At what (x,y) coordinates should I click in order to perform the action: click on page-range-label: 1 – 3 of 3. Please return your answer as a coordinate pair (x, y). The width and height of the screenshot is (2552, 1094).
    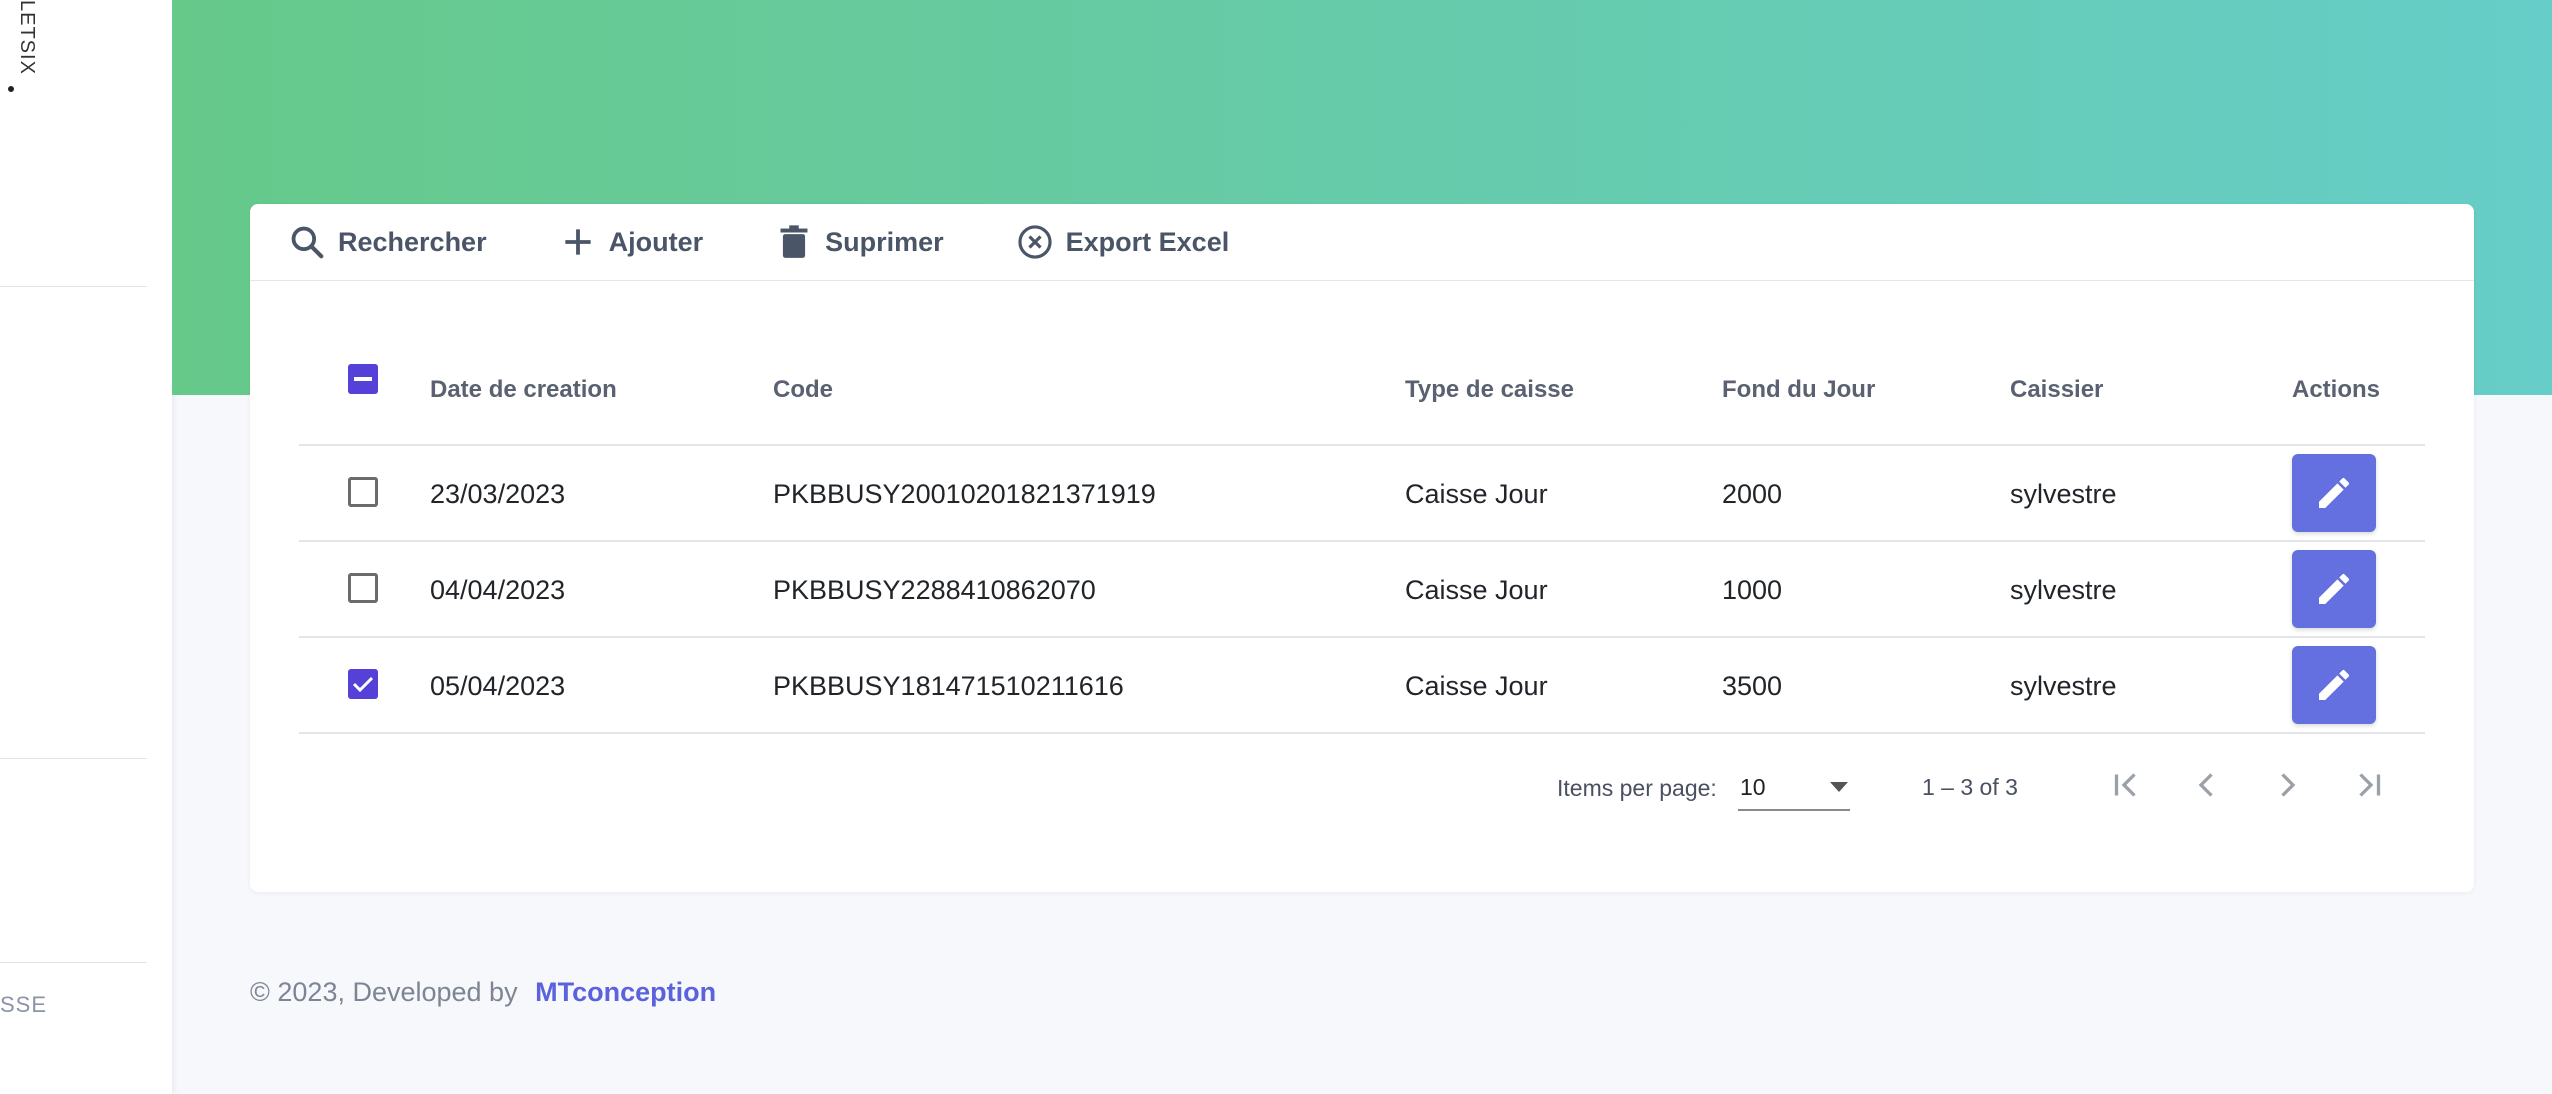
    Looking at the image, I should click on (1970, 787).